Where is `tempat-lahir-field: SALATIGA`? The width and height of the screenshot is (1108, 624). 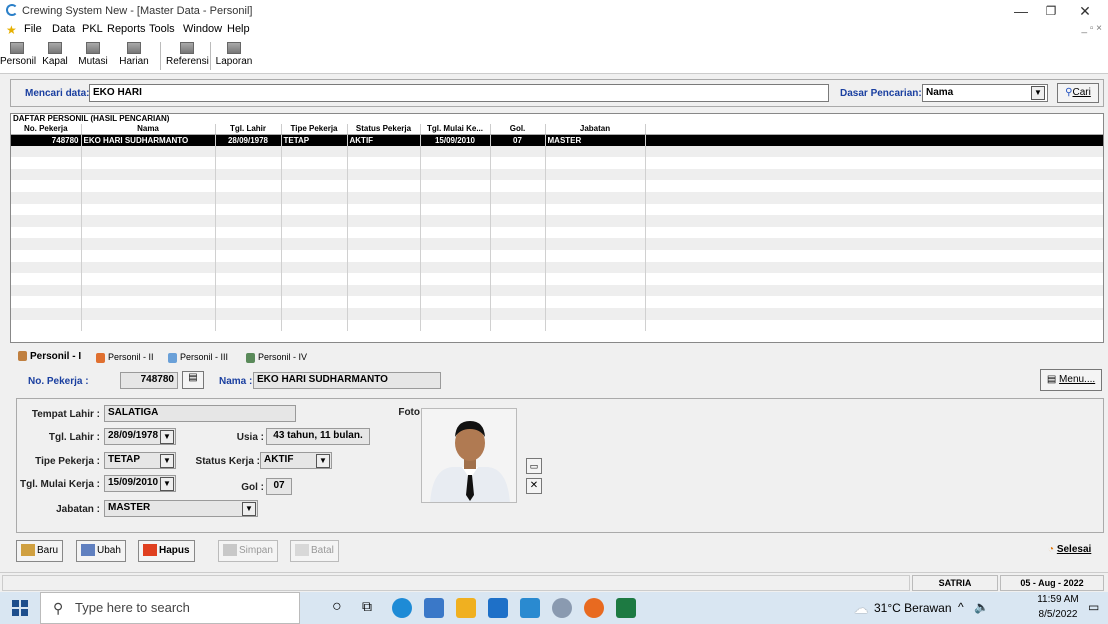 tempat-lahir-field: SALATIGA is located at coordinates (200, 413).